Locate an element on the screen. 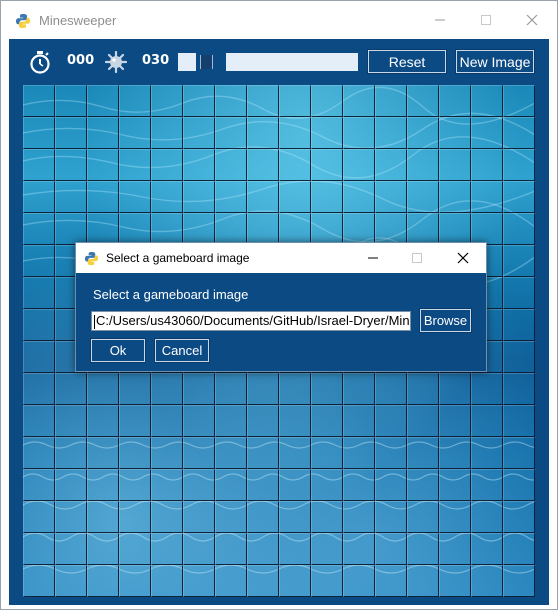  reset-button: Reset is located at coordinates (407, 61).